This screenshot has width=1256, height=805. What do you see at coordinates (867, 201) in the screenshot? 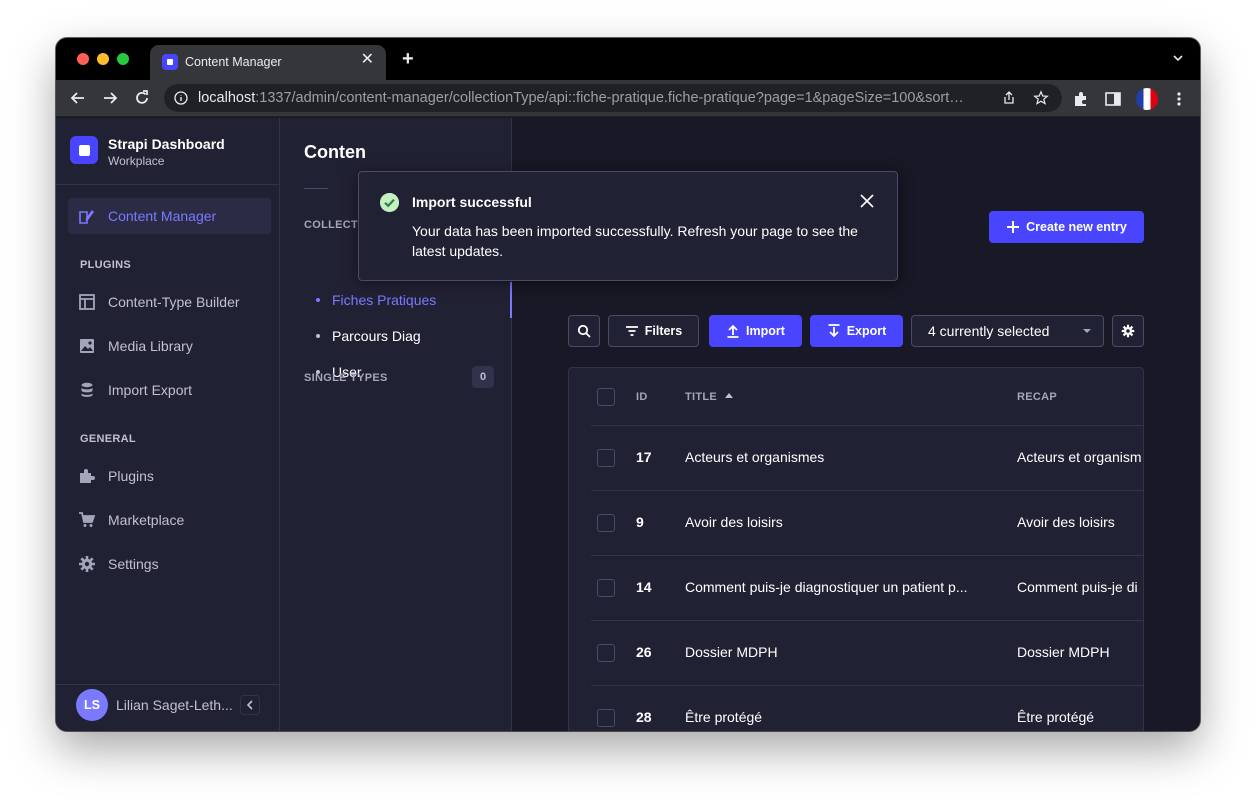
I see `close-icon` at bounding box center [867, 201].